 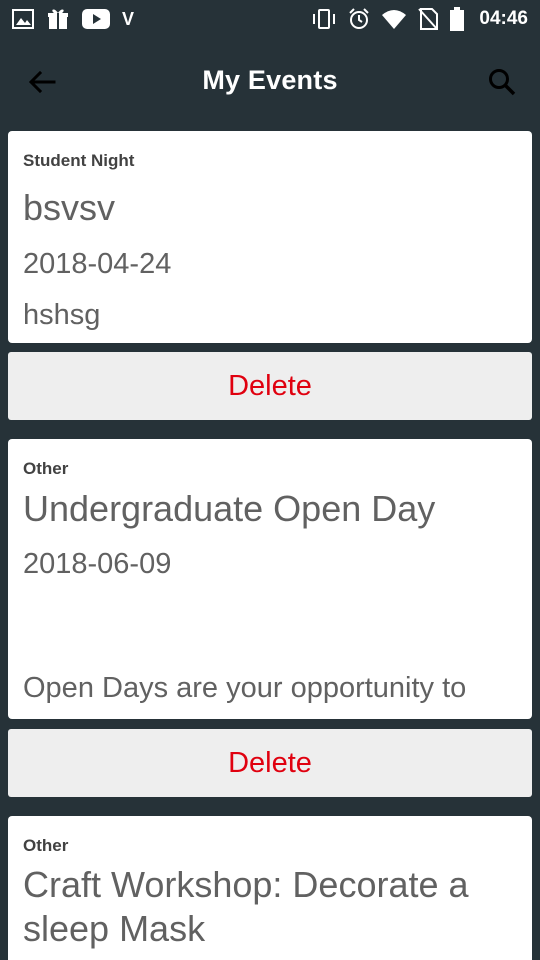 What do you see at coordinates (62, 315) in the screenshot?
I see `event-description: hshsg` at bounding box center [62, 315].